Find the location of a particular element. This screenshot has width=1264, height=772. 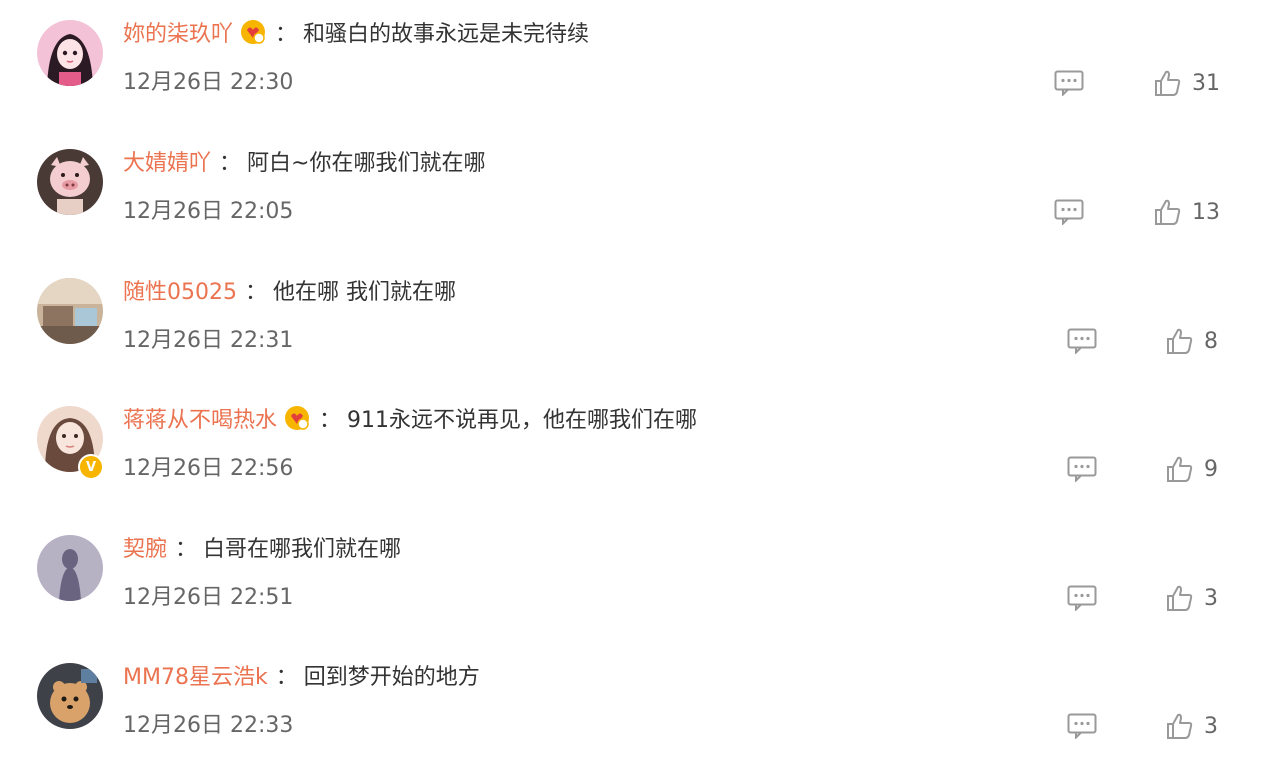

comment-text: 911永远不说再见，他在哪我们在哪 is located at coordinates (522, 420).